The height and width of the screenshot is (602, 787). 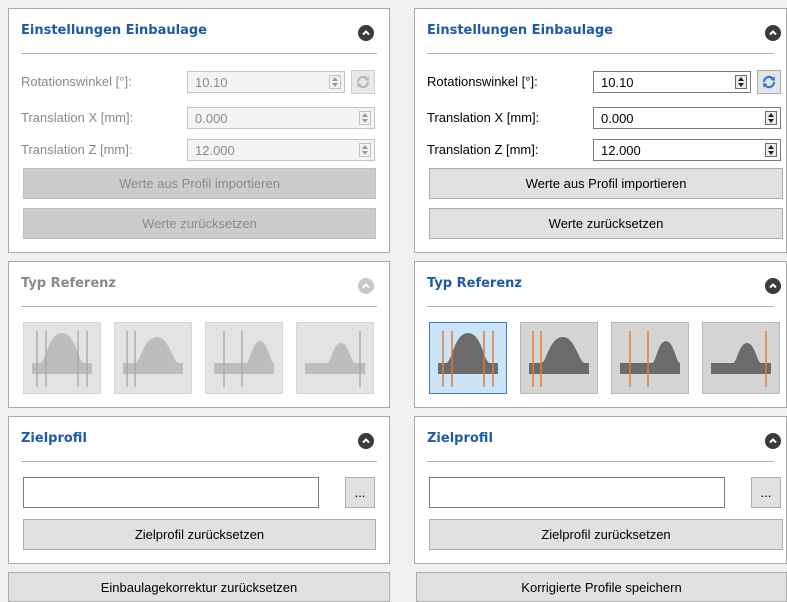 What do you see at coordinates (199, 334) in the screenshot?
I see `reference-panel-left: Typ Referenz` at bounding box center [199, 334].